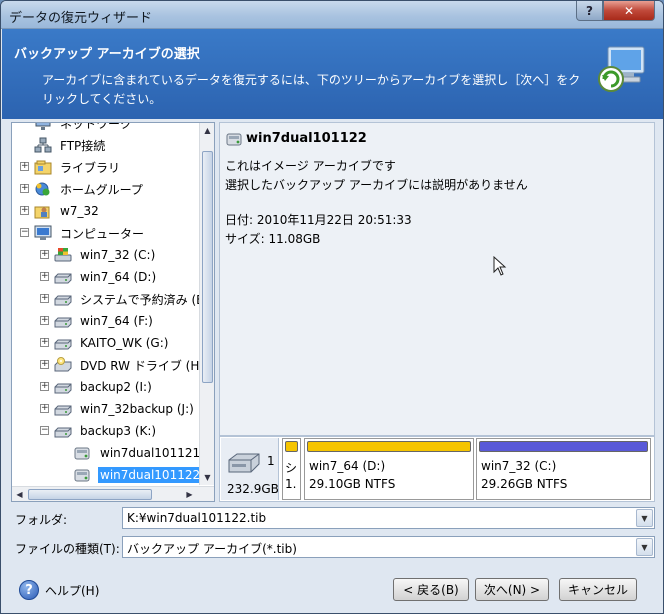 This screenshot has height=614, width=664. What do you see at coordinates (244, 463) in the screenshot?
I see `hard-disk-icon` at bounding box center [244, 463].